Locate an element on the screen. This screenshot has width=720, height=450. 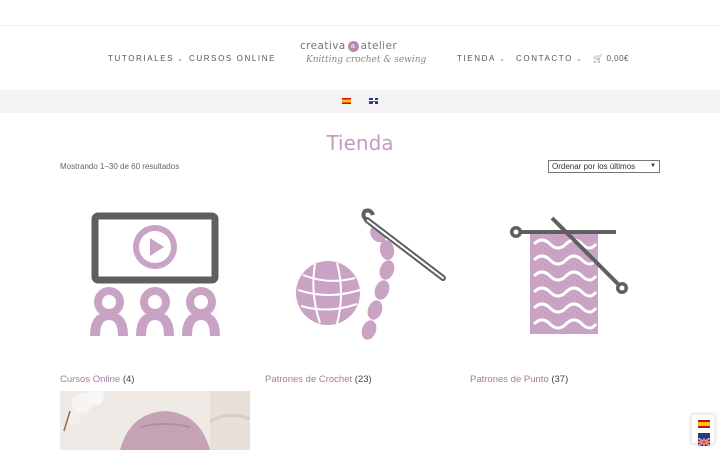
category-cursos-online: Cursos Online (4) is located at coordinates (155, 287).